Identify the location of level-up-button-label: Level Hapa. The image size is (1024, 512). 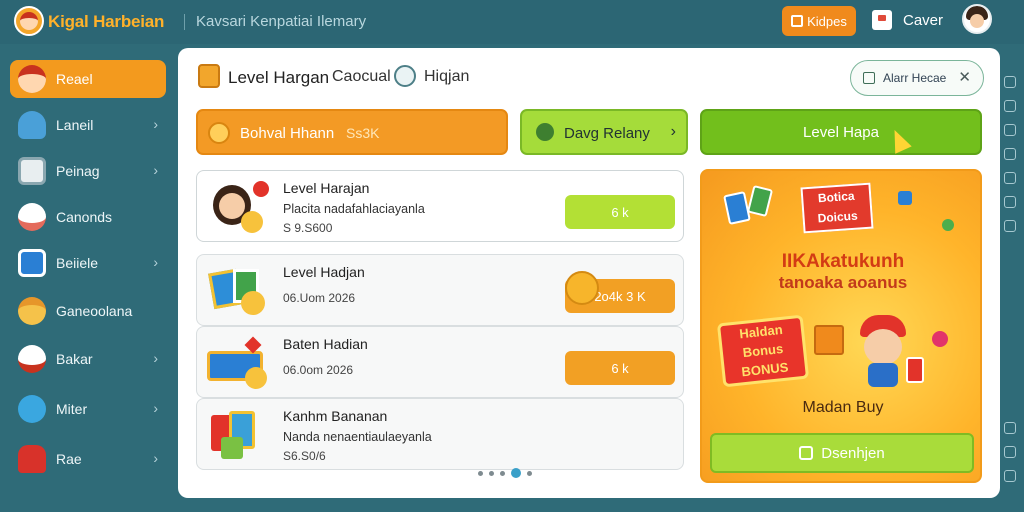
(841, 132).